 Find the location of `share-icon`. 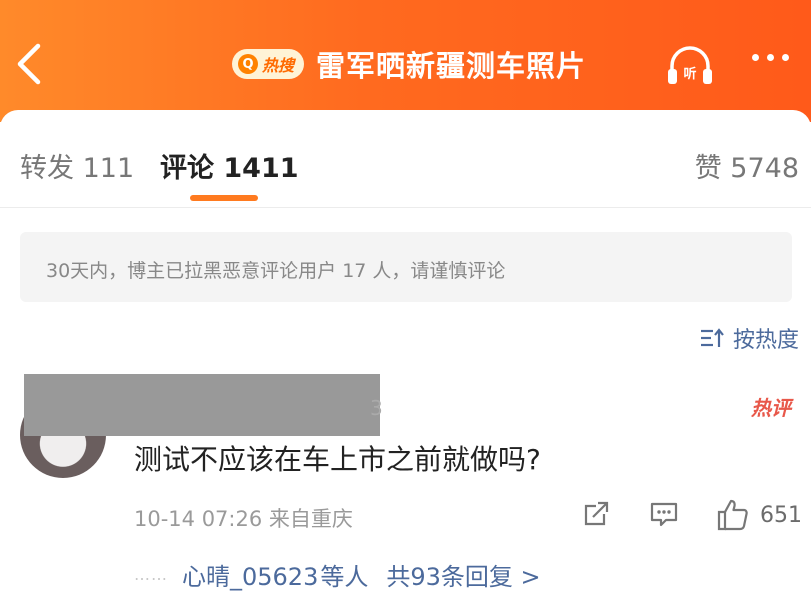

share-icon is located at coordinates (596, 514).